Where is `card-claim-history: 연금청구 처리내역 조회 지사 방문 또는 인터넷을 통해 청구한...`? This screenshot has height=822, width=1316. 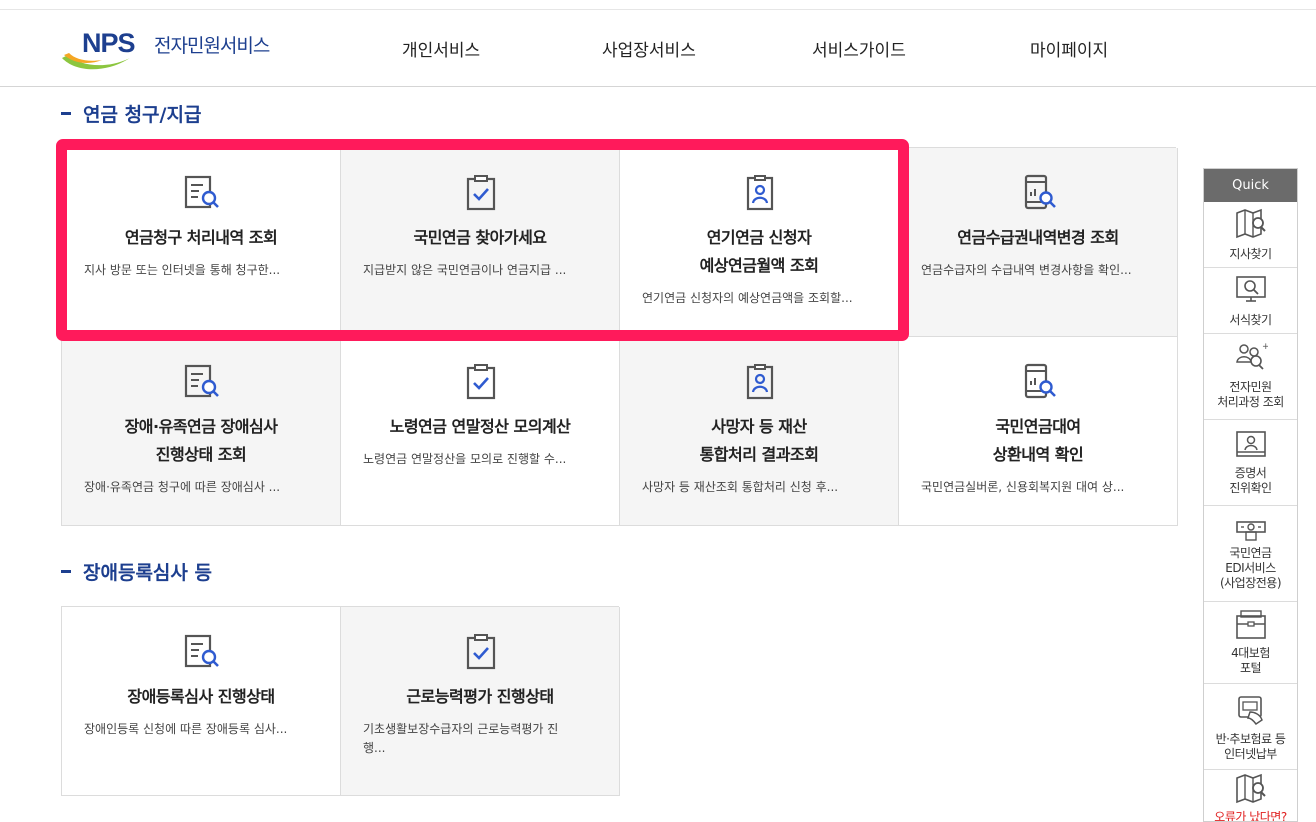 card-claim-history: 연금청구 처리내역 조회 지사 방문 또는 인터넷을 통해 청구한... is located at coordinates (201, 242).